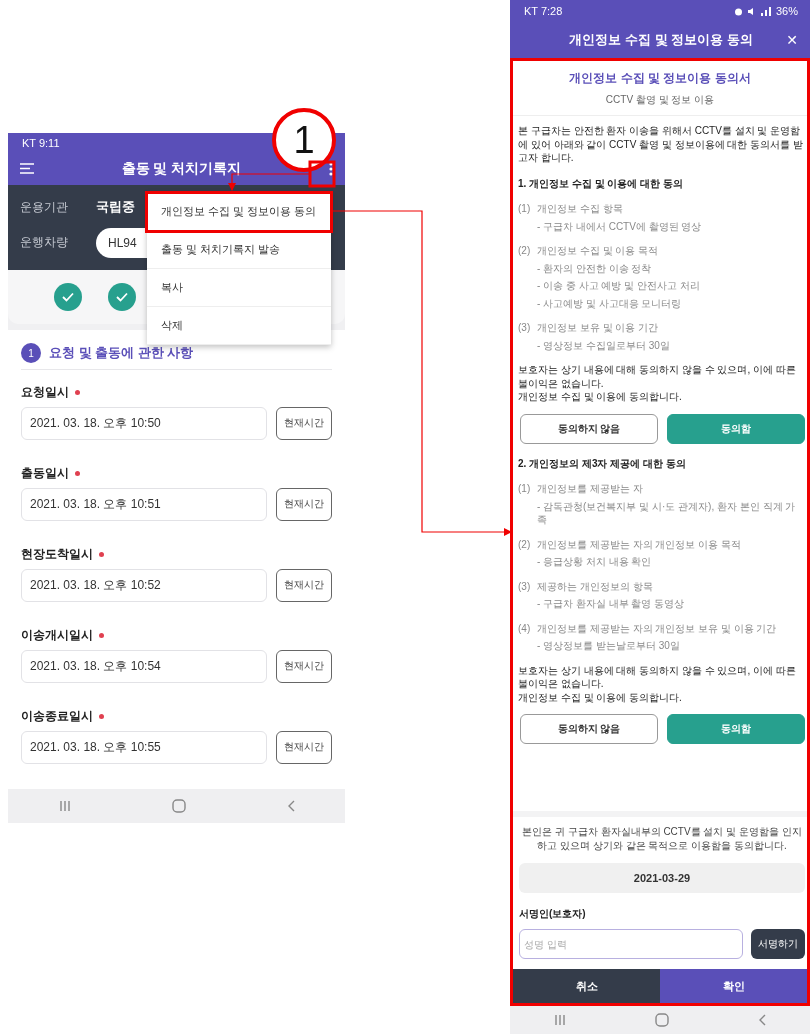  What do you see at coordinates (598, 328) in the screenshot?
I see `item-title: 개인정보 보유 및 이용 기간` at bounding box center [598, 328].